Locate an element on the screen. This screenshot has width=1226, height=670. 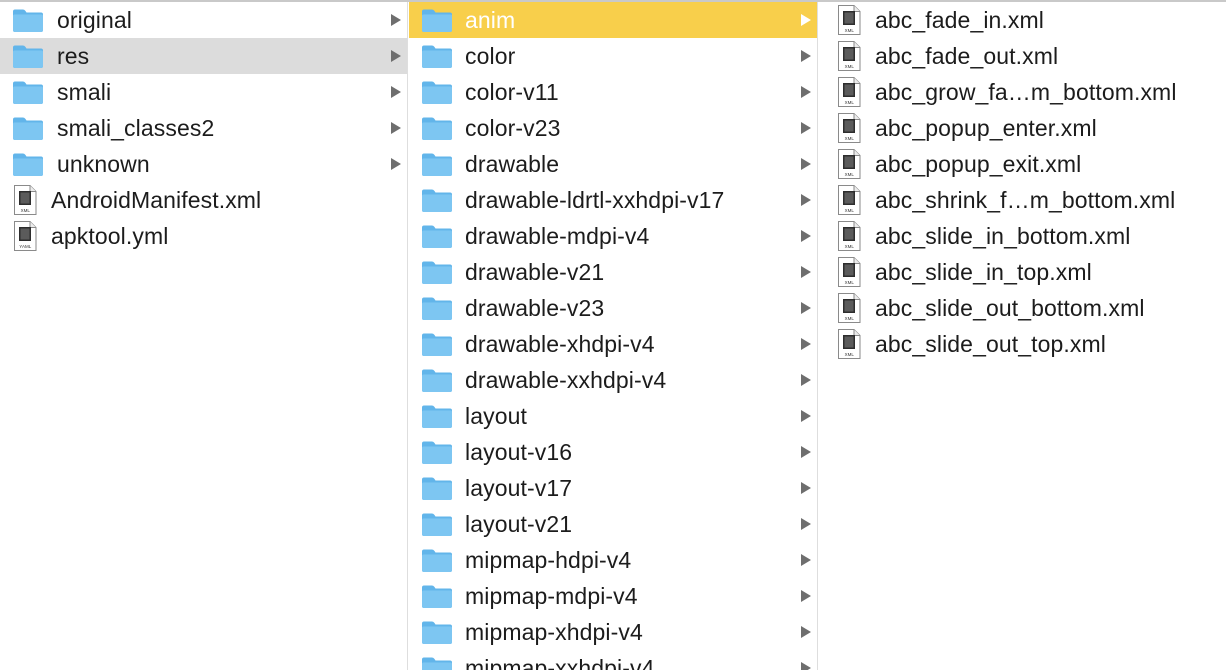
folder-item-mipmap-hdpi-v4: mipmap-hdpi-v4 is located at coordinates (613, 560).